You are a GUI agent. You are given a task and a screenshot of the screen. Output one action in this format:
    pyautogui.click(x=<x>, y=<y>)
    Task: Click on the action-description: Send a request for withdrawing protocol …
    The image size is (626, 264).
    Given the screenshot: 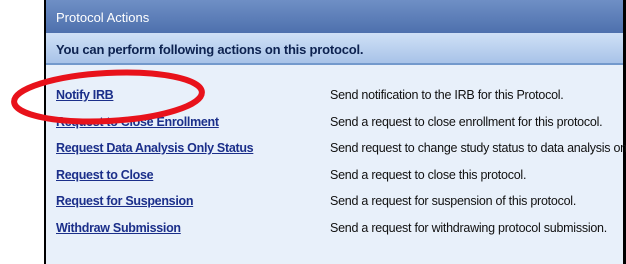 What is the action you would take?
    pyautogui.click(x=468, y=227)
    